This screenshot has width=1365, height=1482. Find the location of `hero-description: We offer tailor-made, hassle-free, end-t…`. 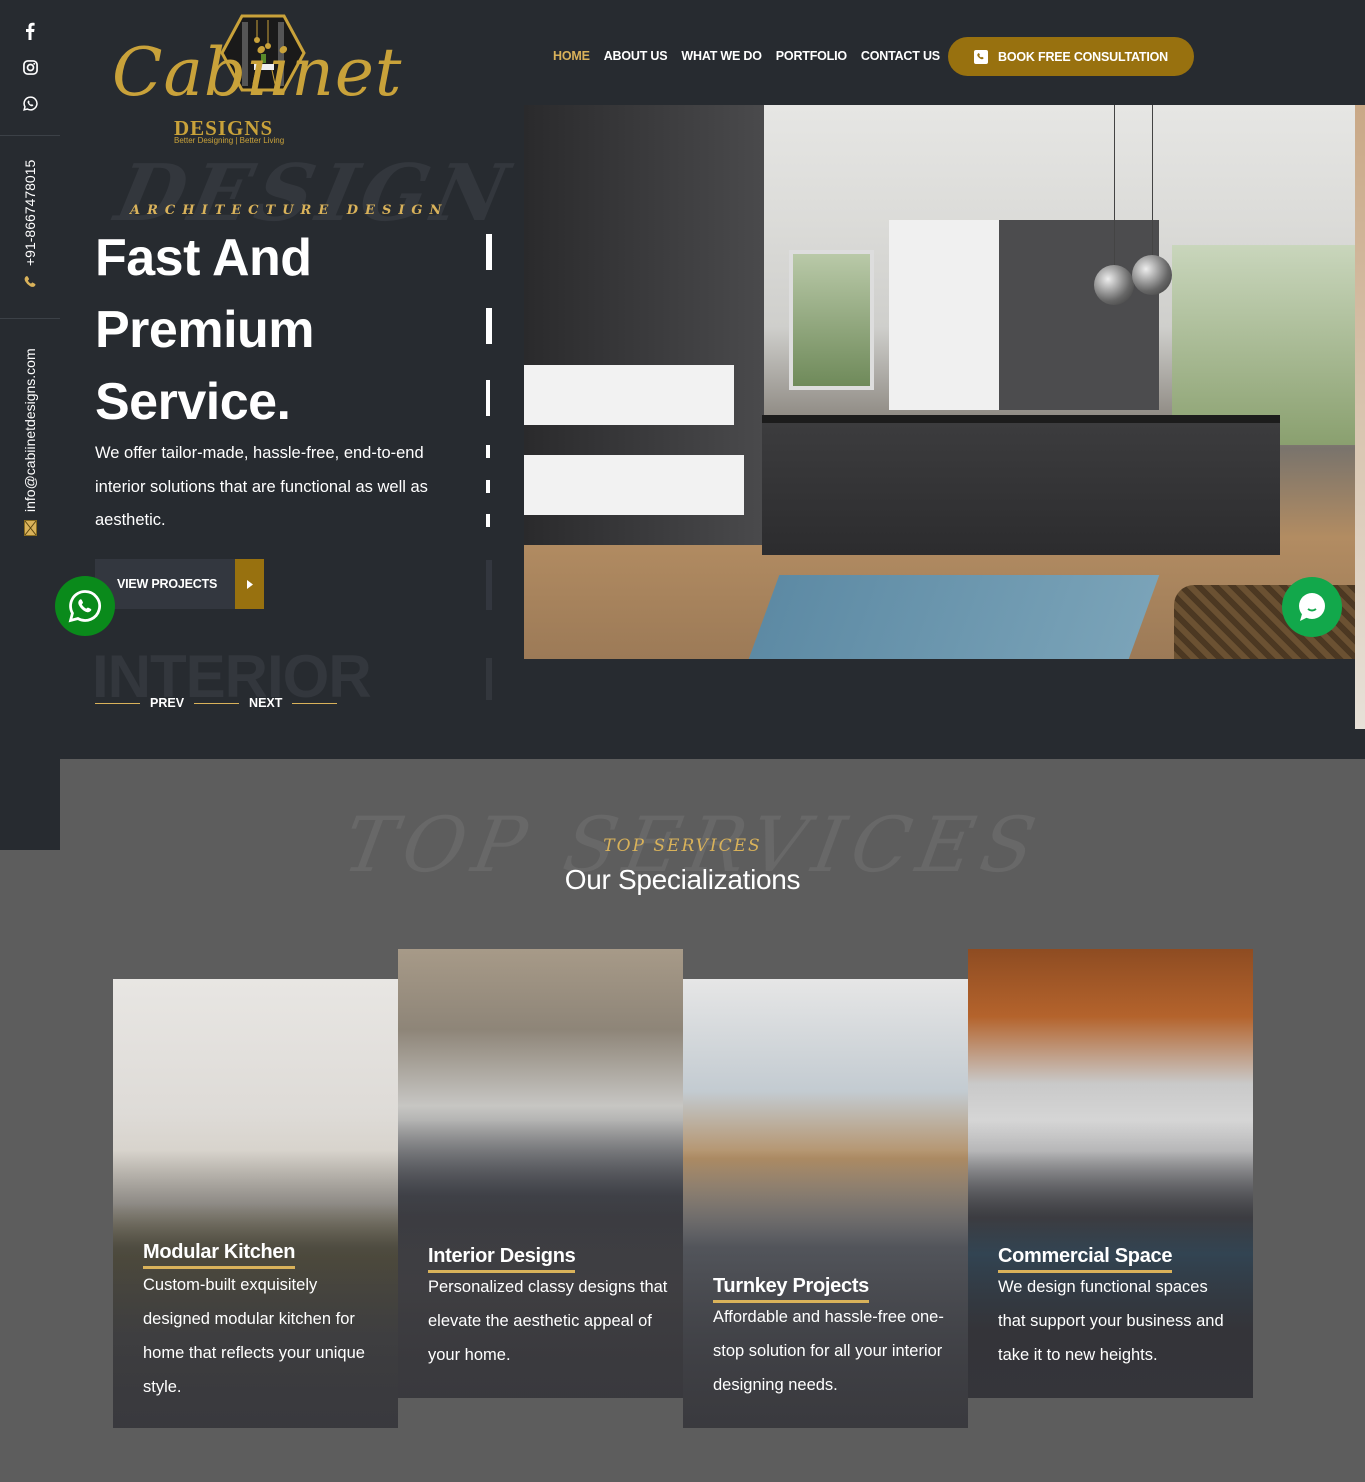

hero-description: We offer tailor-made, hassle-free, end-t… is located at coordinates (261, 486).